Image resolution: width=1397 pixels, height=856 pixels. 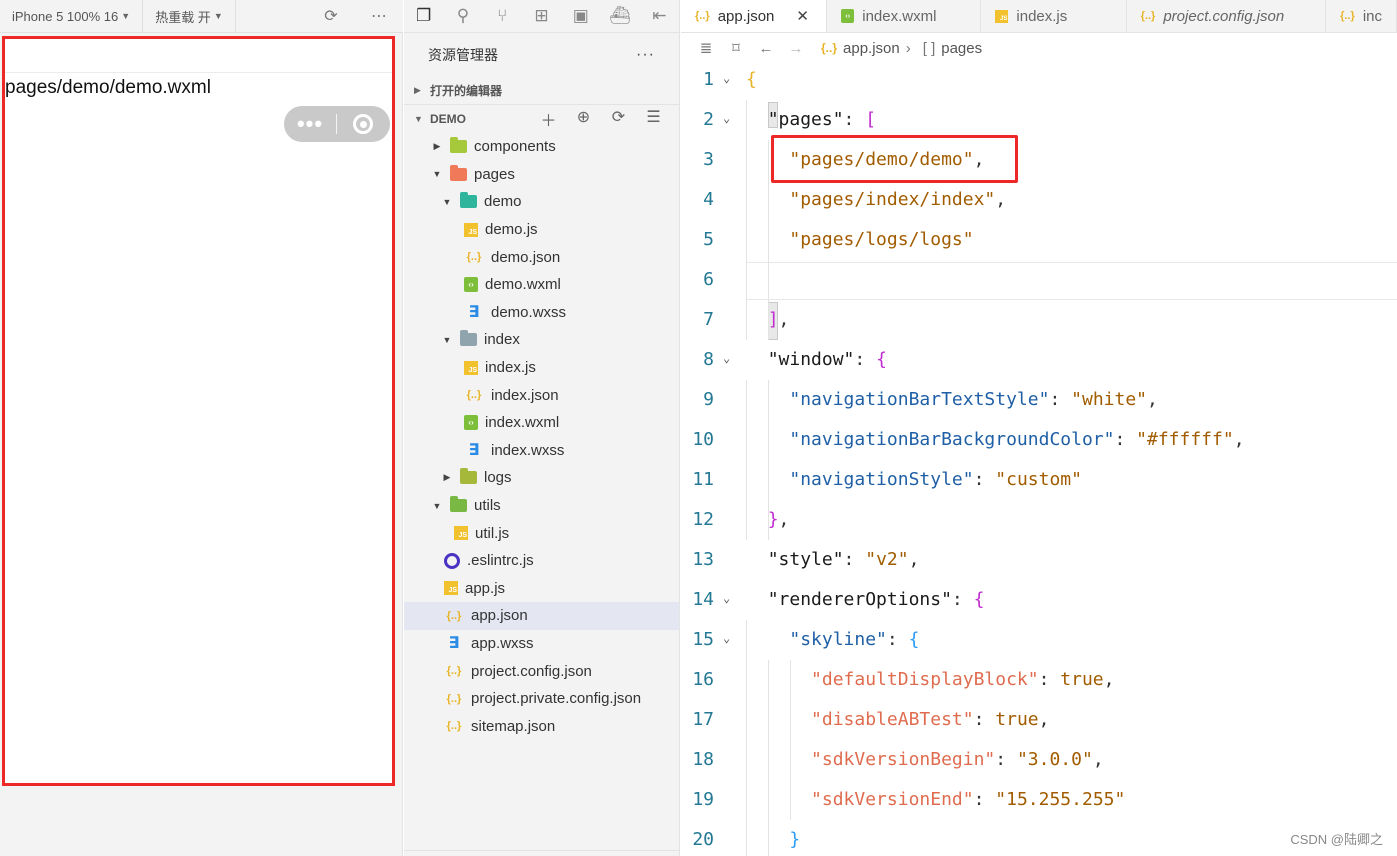 What do you see at coordinates (1039, 200) in the screenshot?
I see `code-line: 4 "pages/index/index",` at bounding box center [1039, 200].